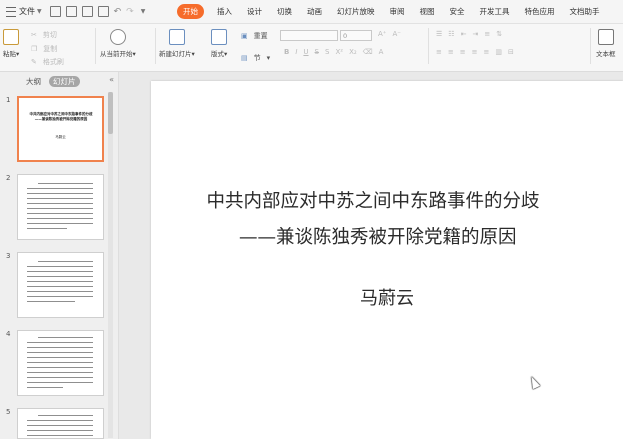 This screenshot has width=623, height=439. I want to click on format-painter-button: ✎ 格式刷, so click(47, 62).